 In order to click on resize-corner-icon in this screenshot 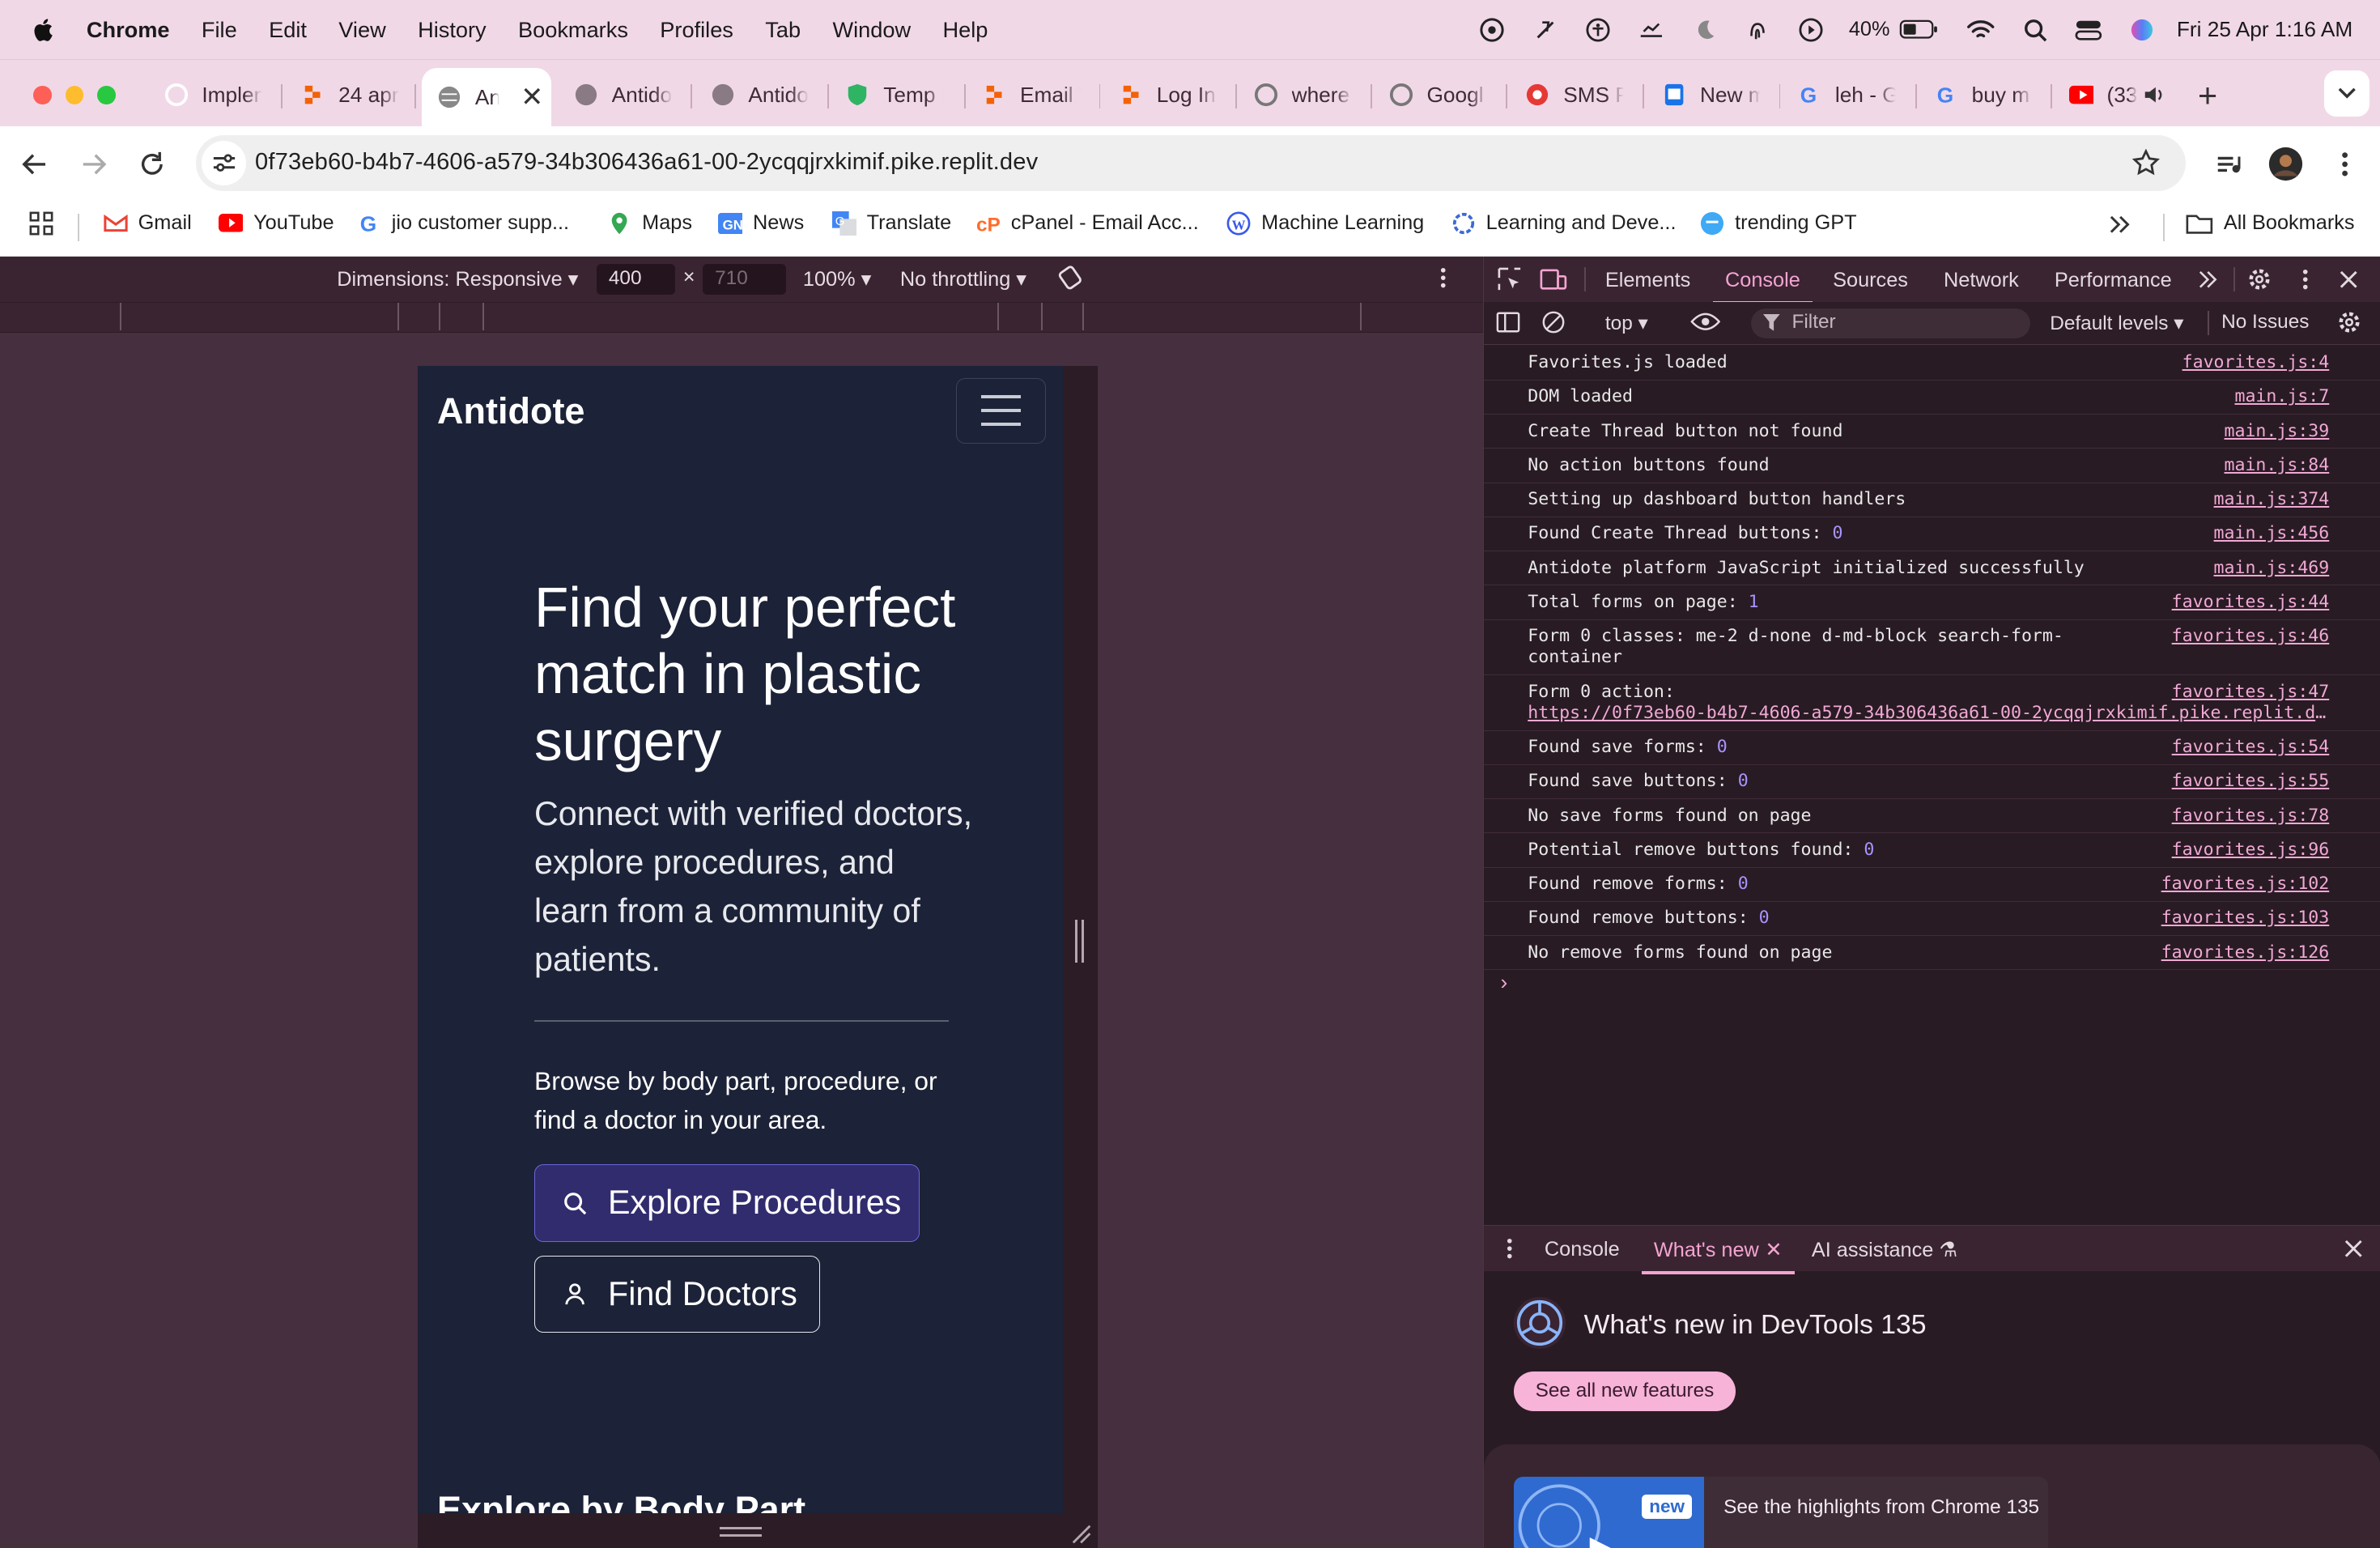, I will do `click(1080, 1533)`.